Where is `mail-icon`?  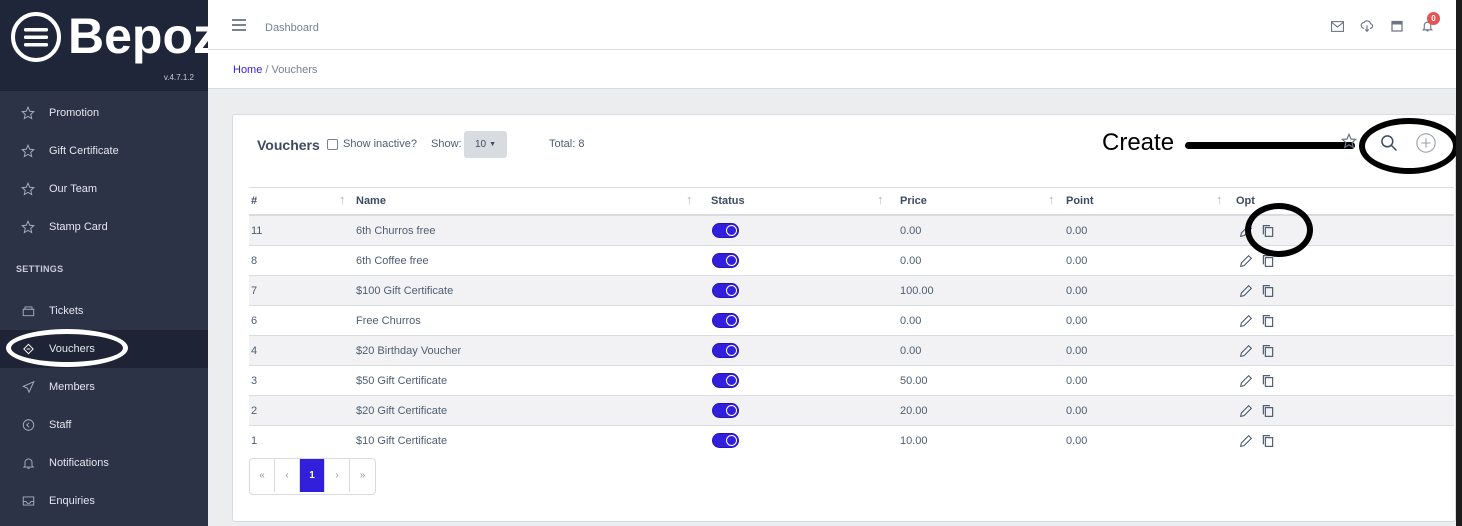 mail-icon is located at coordinates (1337, 26).